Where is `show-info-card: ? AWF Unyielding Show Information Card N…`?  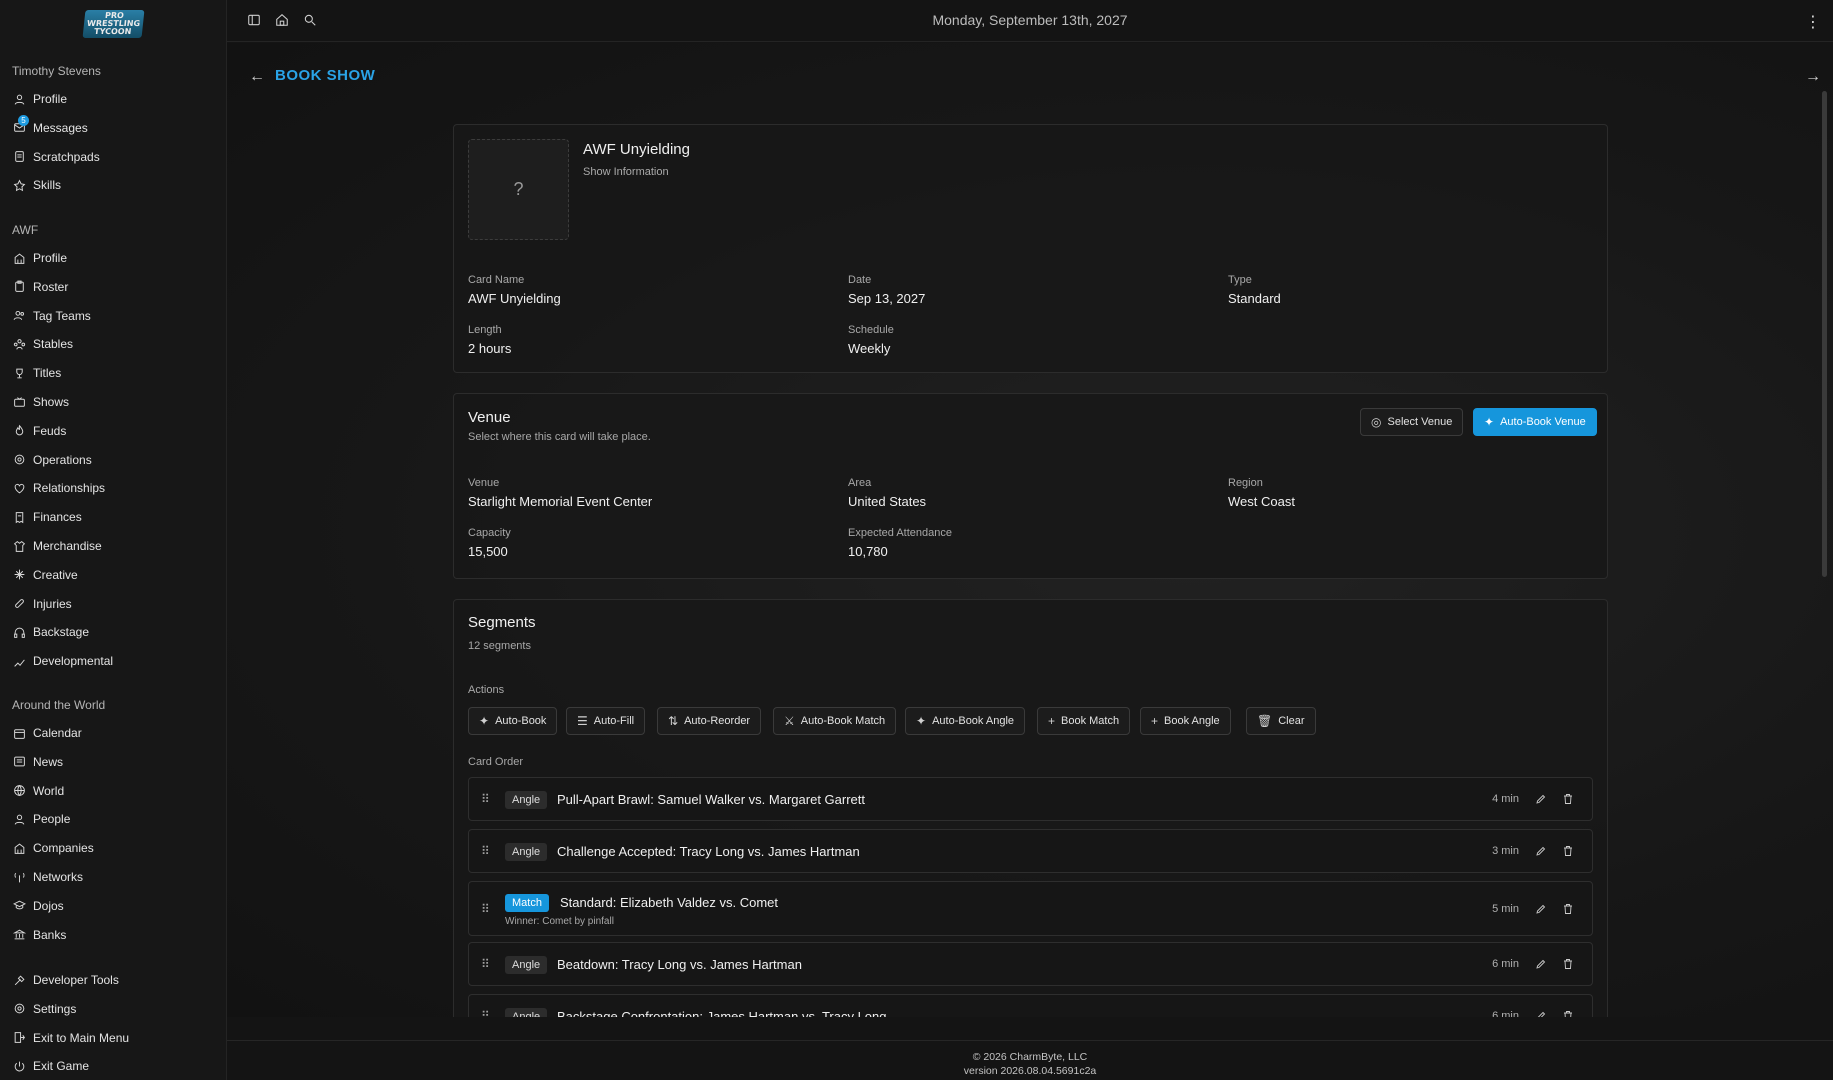 show-info-card: ? AWF Unyielding Show Information Card N… is located at coordinates (1030, 248).